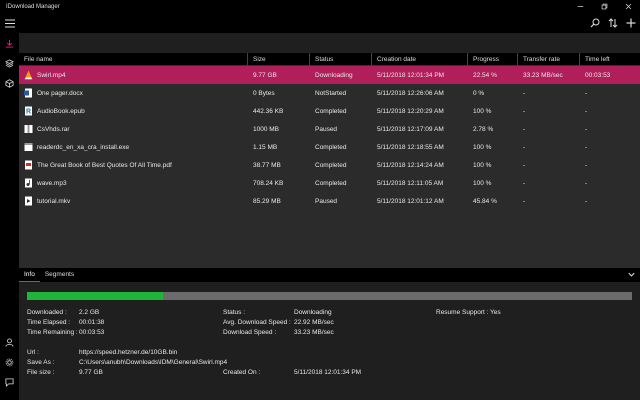 This screenshot has width=640, height=400. I want to click on resume-support-value: Yes, so click(495, 312).